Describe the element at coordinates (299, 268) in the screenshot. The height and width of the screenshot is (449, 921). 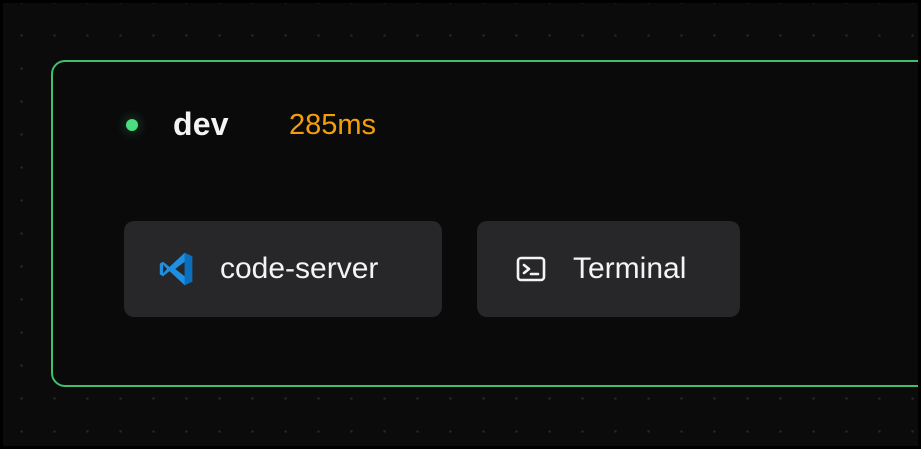
I see `code-server-label: code-server` at that location.